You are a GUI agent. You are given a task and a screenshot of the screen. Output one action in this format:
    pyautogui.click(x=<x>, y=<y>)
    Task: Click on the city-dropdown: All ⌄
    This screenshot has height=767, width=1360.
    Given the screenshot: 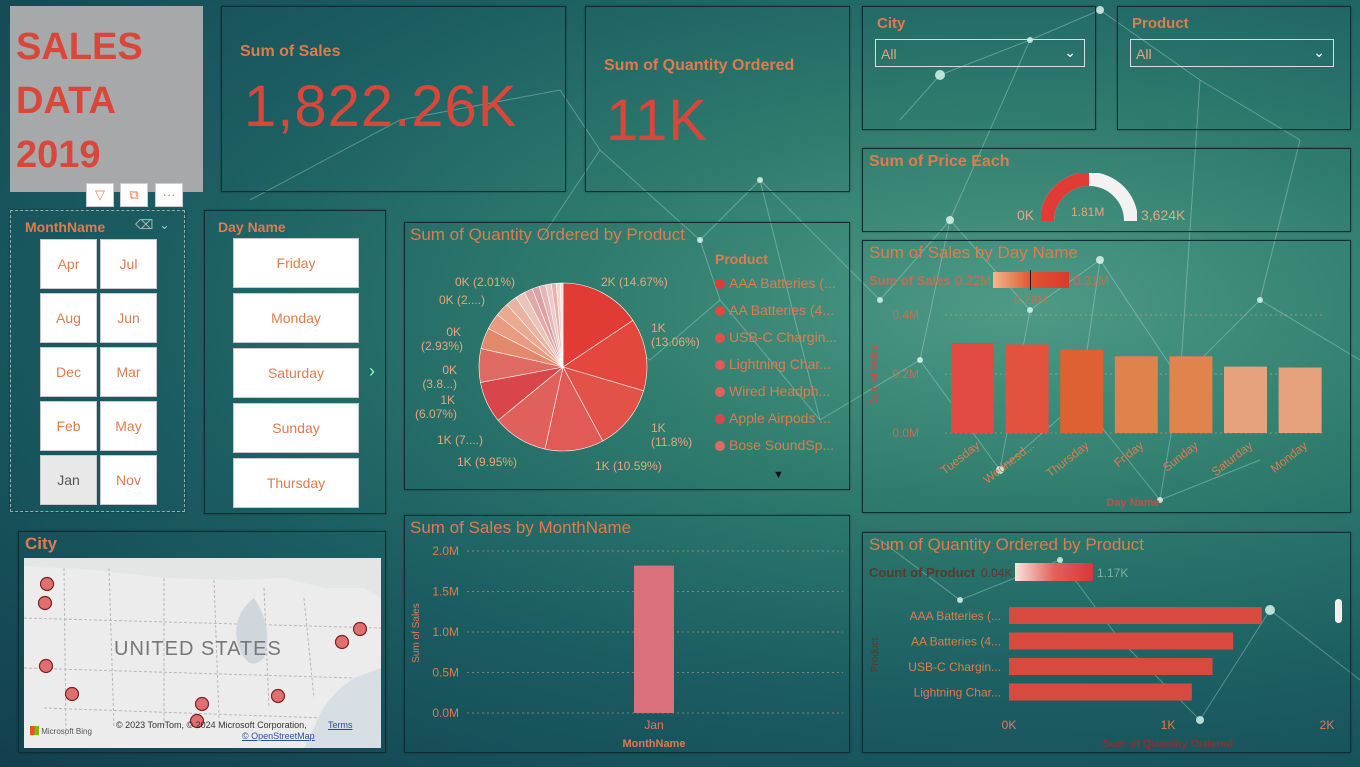 What is the action you would take?
    pyautogui.click(x=980, y=53)
    